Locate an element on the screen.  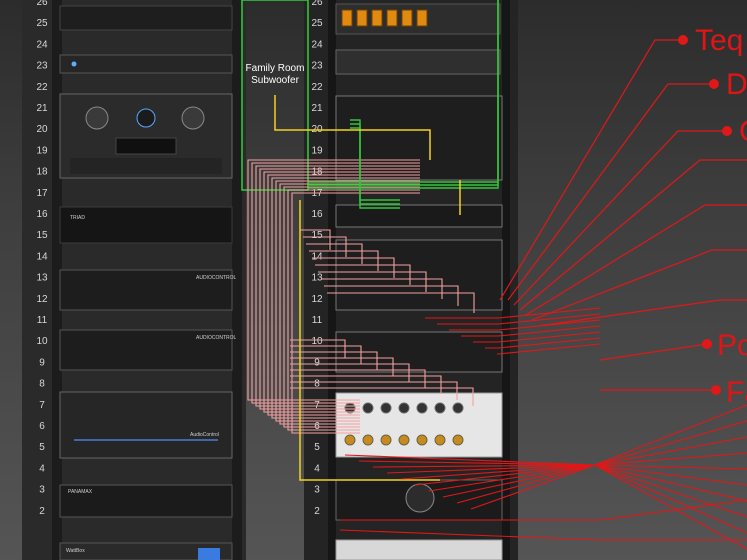
receiver-lower-panel is located at coordinates (146, 166).